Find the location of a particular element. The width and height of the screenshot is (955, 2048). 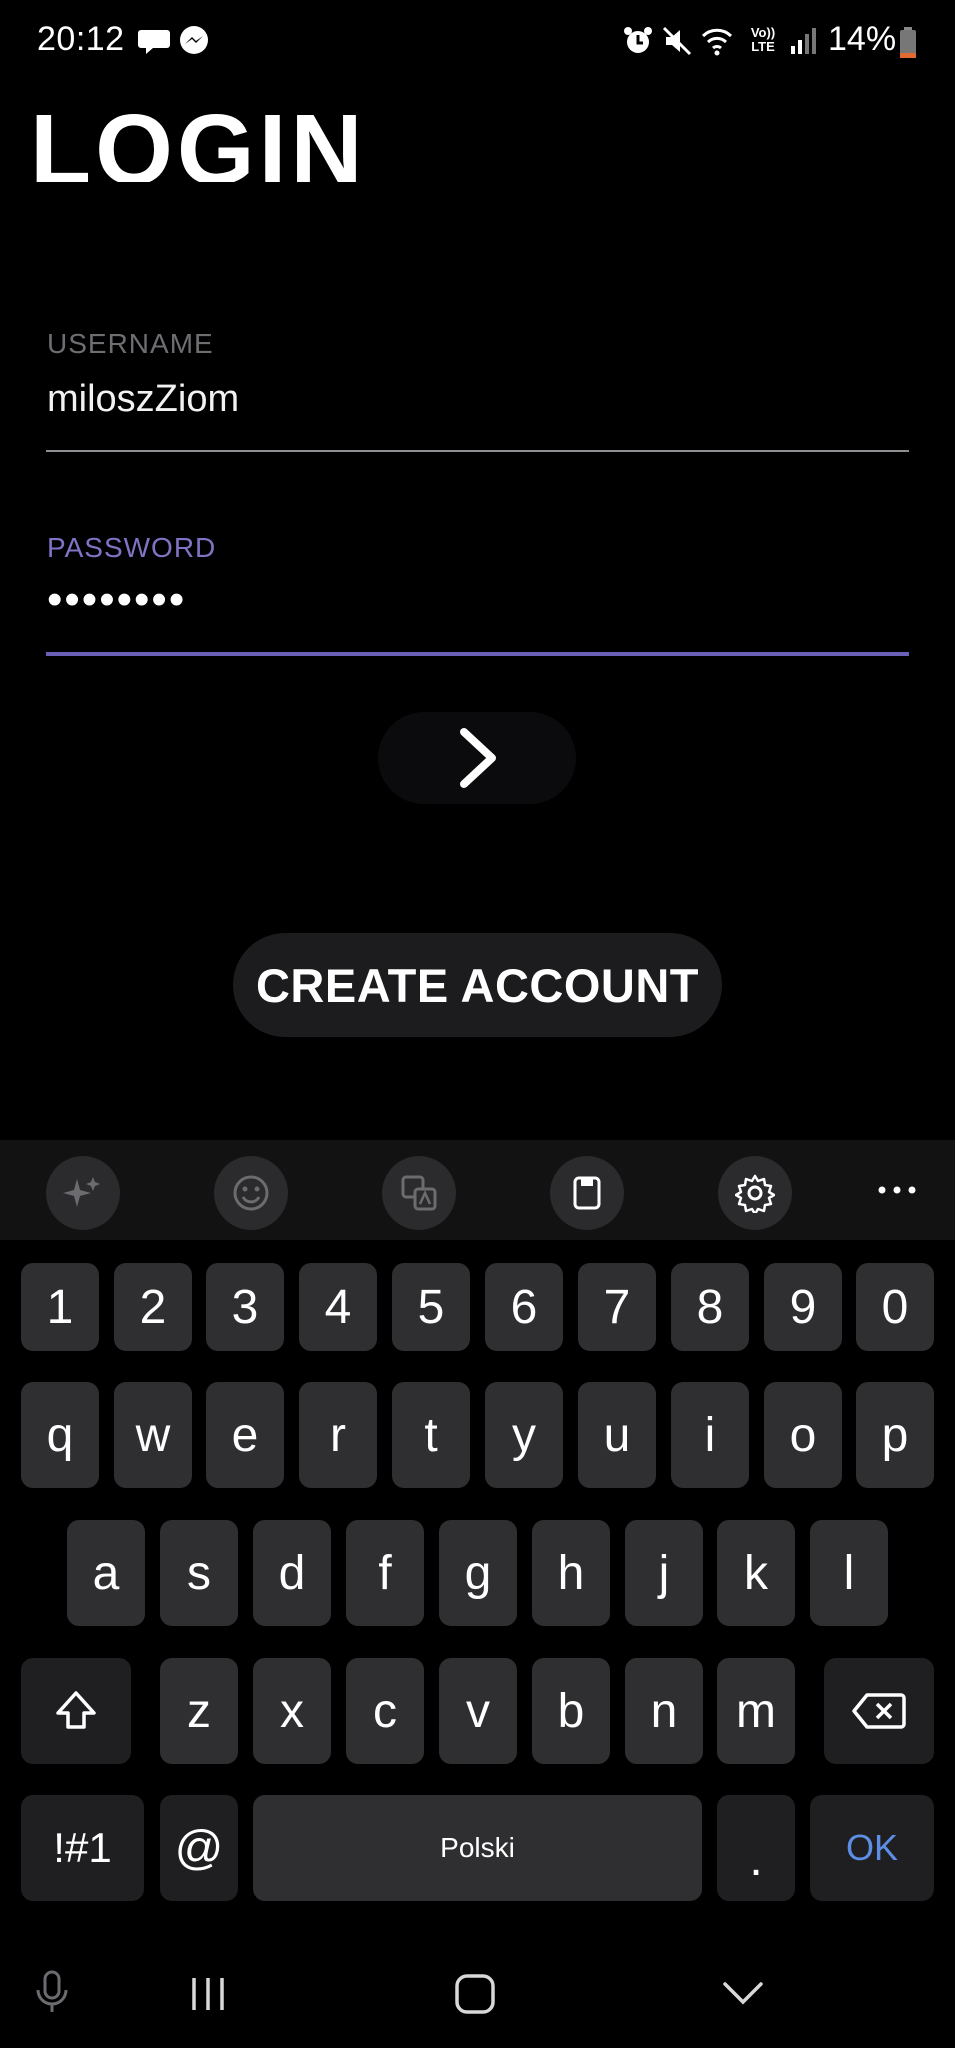

key-f: f is located at coordinates (385, 1573).